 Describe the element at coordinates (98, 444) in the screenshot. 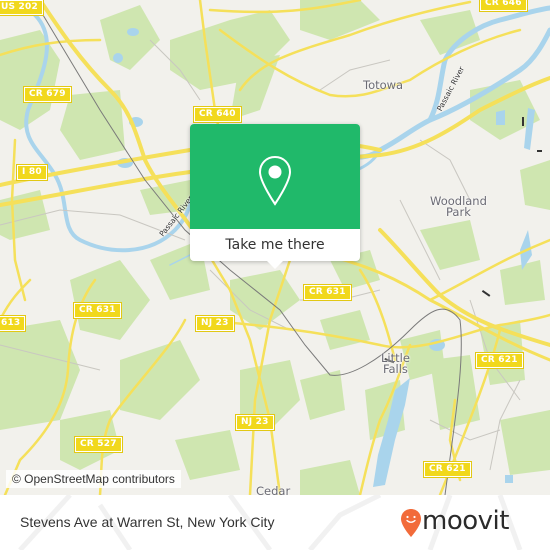

I see `route-shield-cr-527: CR 527` at that location.